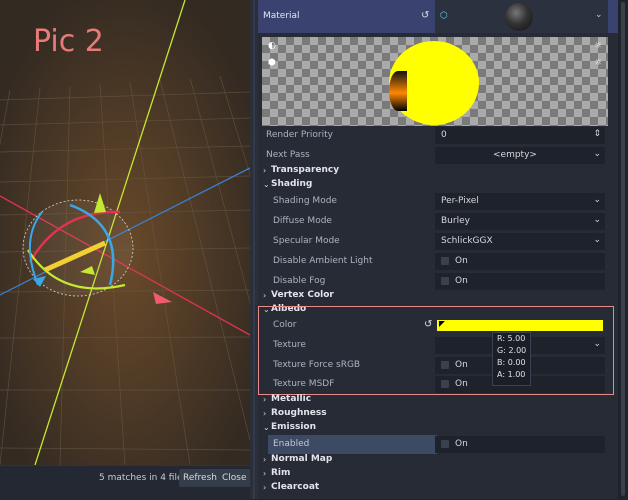  I want to click on section-vertex-color: › Vertex Color, so click(438, 296).